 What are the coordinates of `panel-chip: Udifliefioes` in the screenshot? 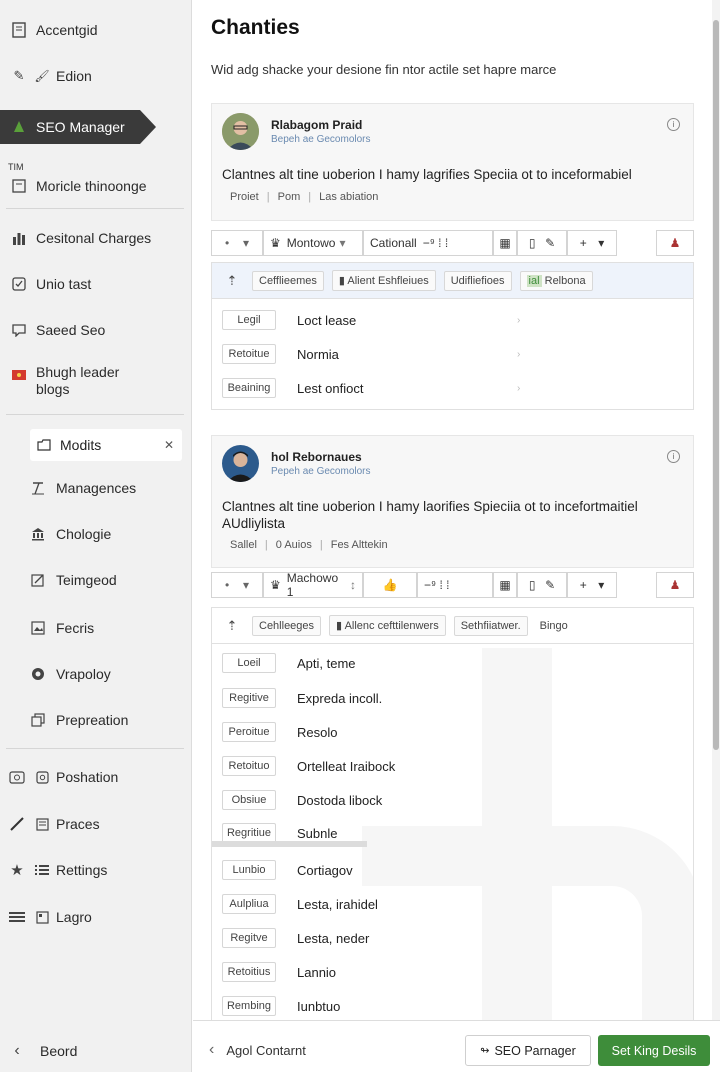 It's located at (477, 280).